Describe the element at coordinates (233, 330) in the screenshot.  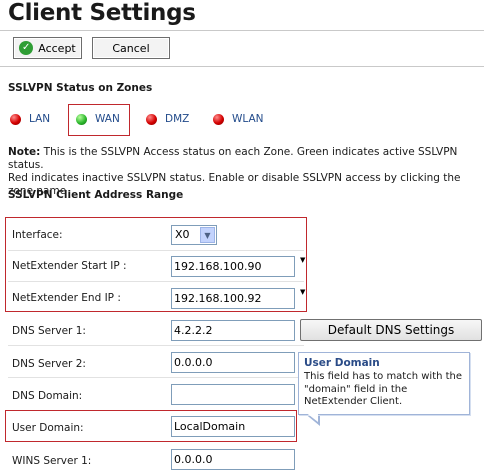
I see `dns1-input: 4.2.2.2` at that location.